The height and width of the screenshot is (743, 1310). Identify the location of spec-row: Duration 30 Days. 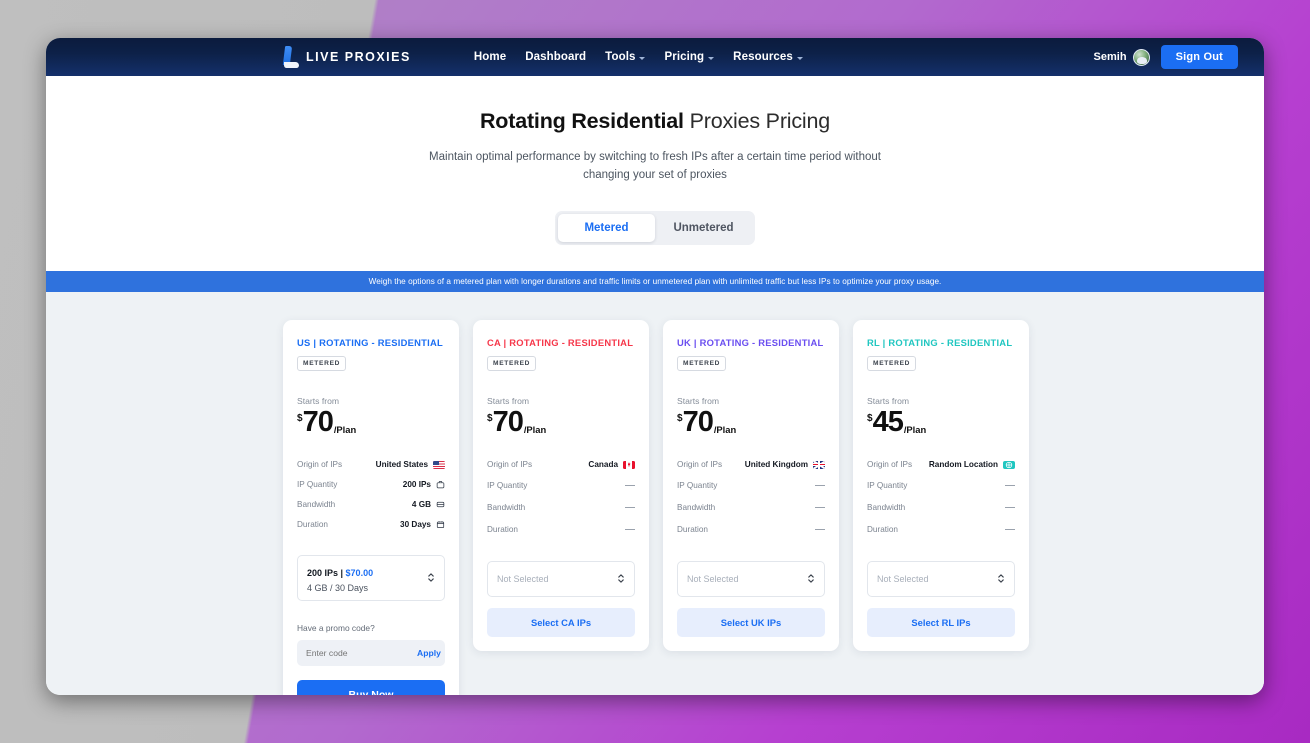
(371, 525).